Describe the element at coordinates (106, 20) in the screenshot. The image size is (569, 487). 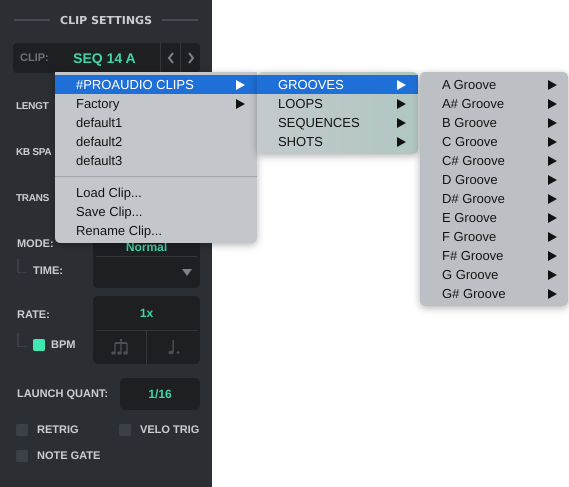
I see `panel-title: CLIP SETTINGS` at that location.